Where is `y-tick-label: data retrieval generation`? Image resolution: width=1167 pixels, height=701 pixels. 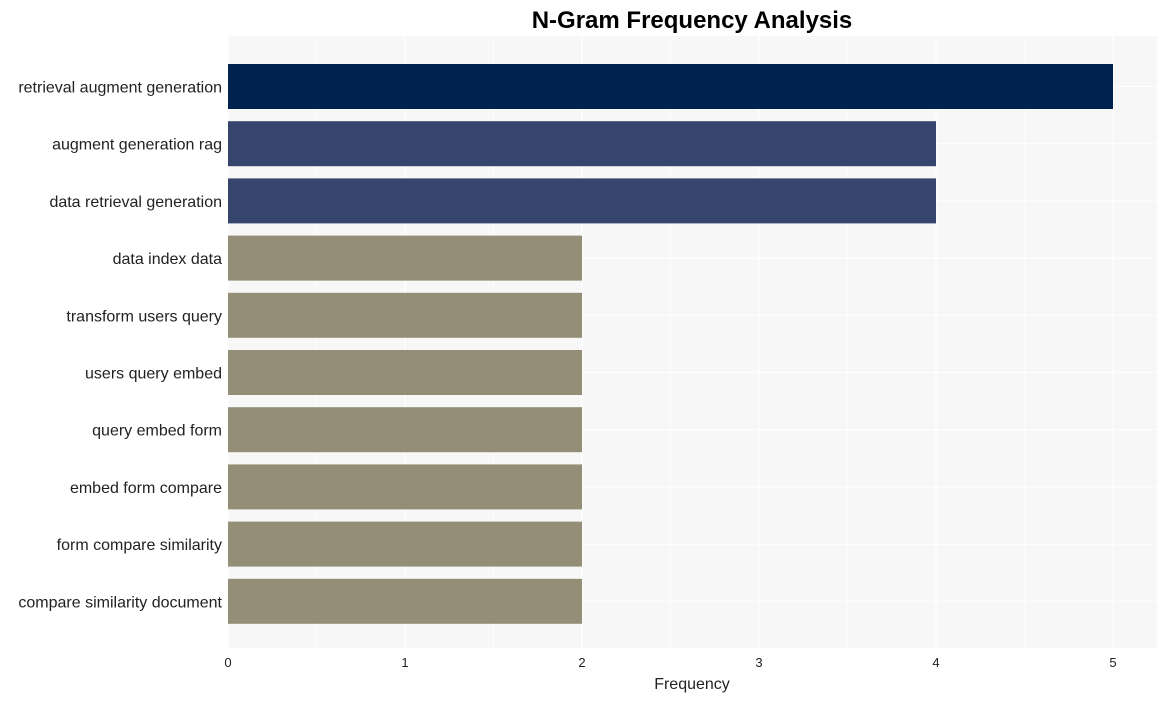
y-tick-label: data retrieval generation is located at coordinates (135, 202).